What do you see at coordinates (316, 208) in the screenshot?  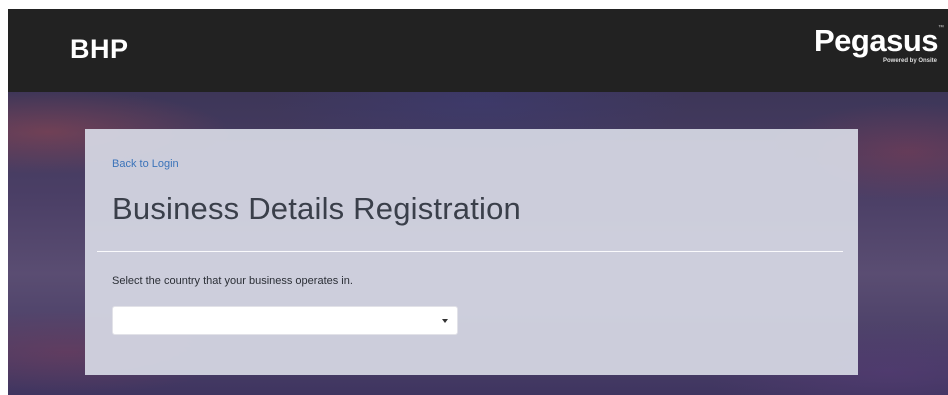 I see `page-title: Business Details Registration` at bounding box center [316, 208].